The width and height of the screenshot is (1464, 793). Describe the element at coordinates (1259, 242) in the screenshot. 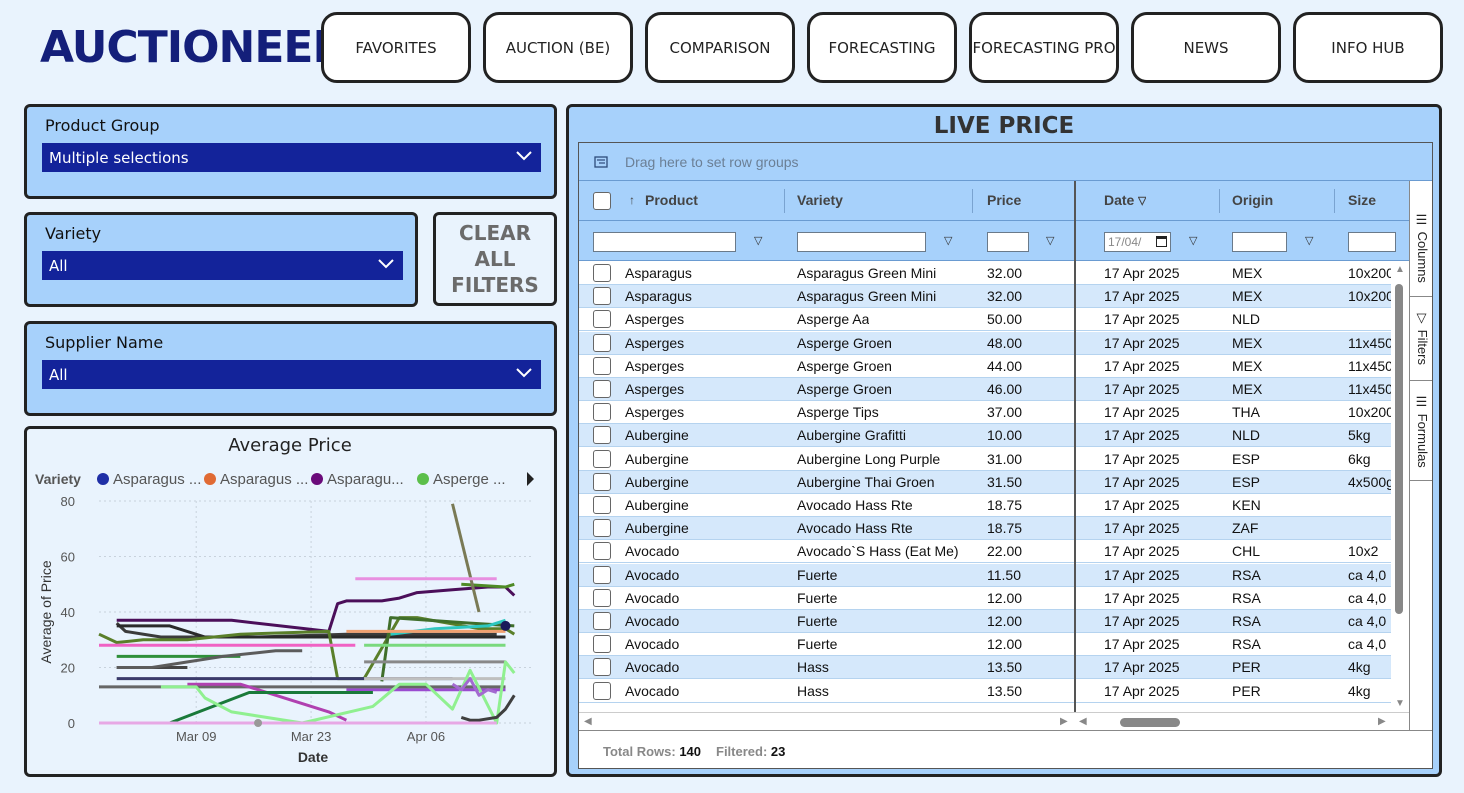

I see `origin-filter-input` at that location.